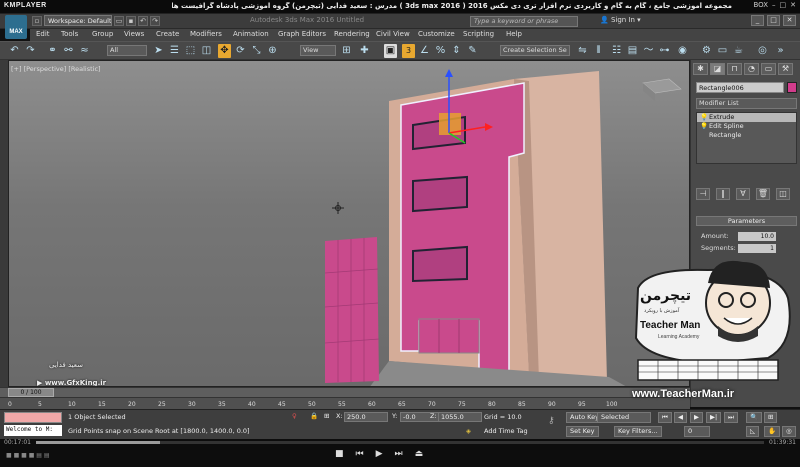 The height and width of the screenshot is (467, 800). Describe the element at coordinates (190, 51) in the screenshot. I see `rectangular-selection-icon: ⬚` at that location.